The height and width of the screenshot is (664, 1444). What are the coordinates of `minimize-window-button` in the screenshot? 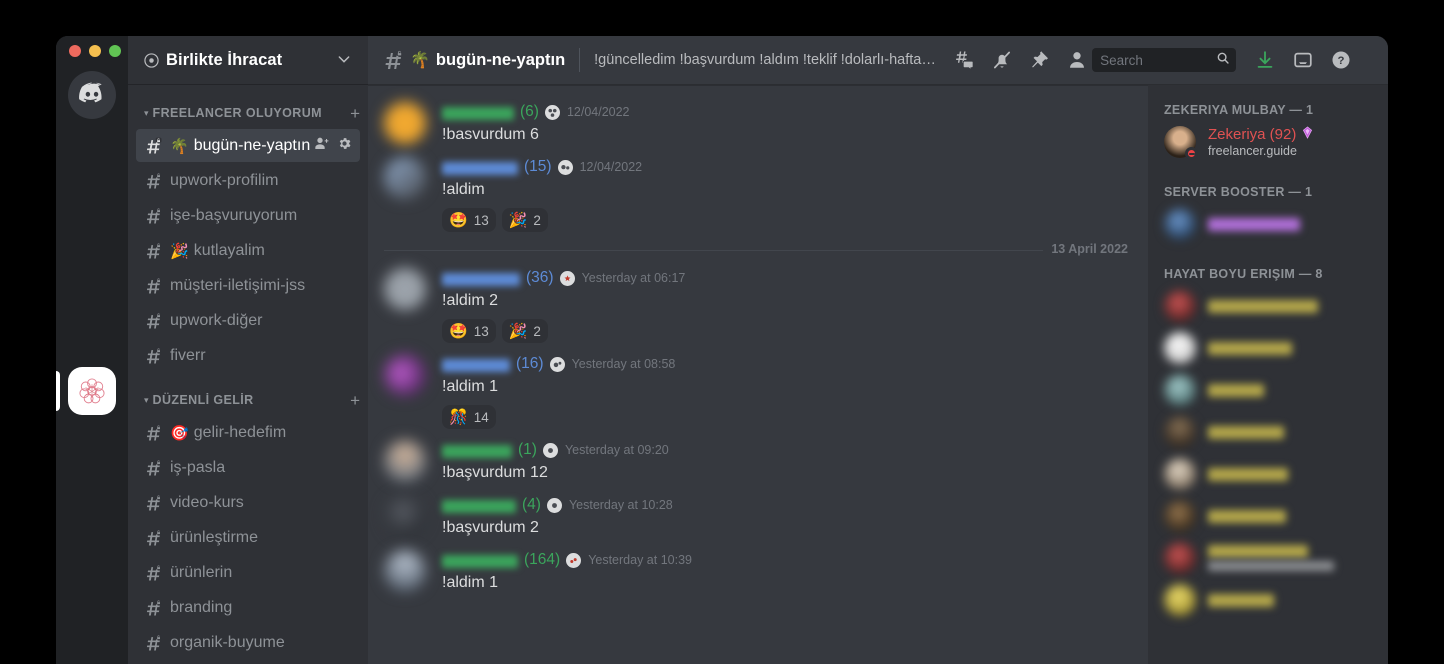 It's located at (95, 51).